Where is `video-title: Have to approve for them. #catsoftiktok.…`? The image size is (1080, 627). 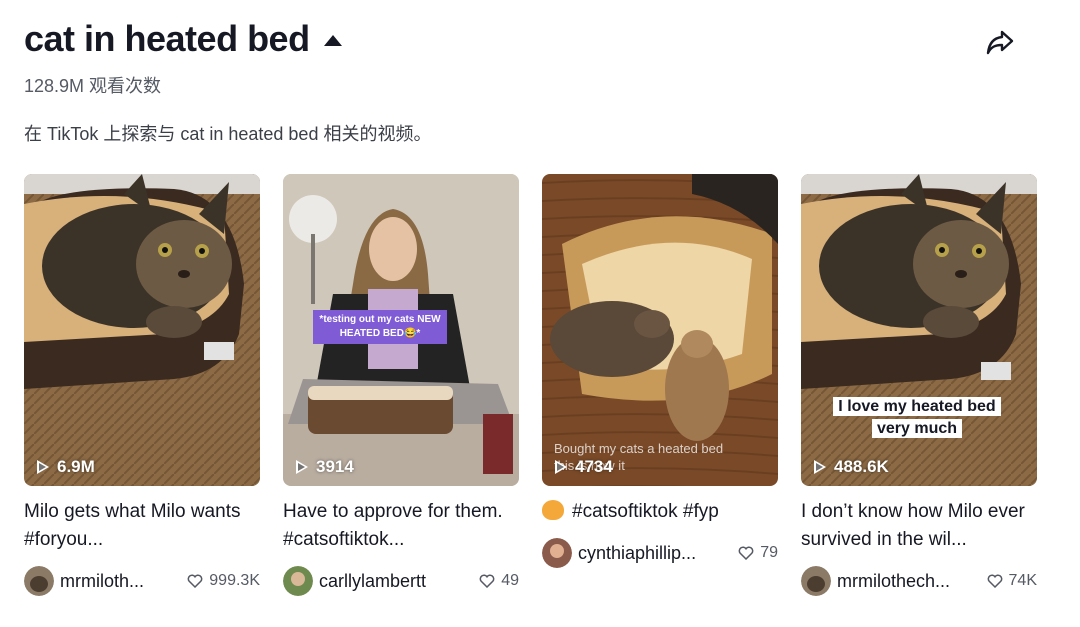 video-title: Have to approve for them. #catsoftiktok.… is located at coordinates (401, 526).